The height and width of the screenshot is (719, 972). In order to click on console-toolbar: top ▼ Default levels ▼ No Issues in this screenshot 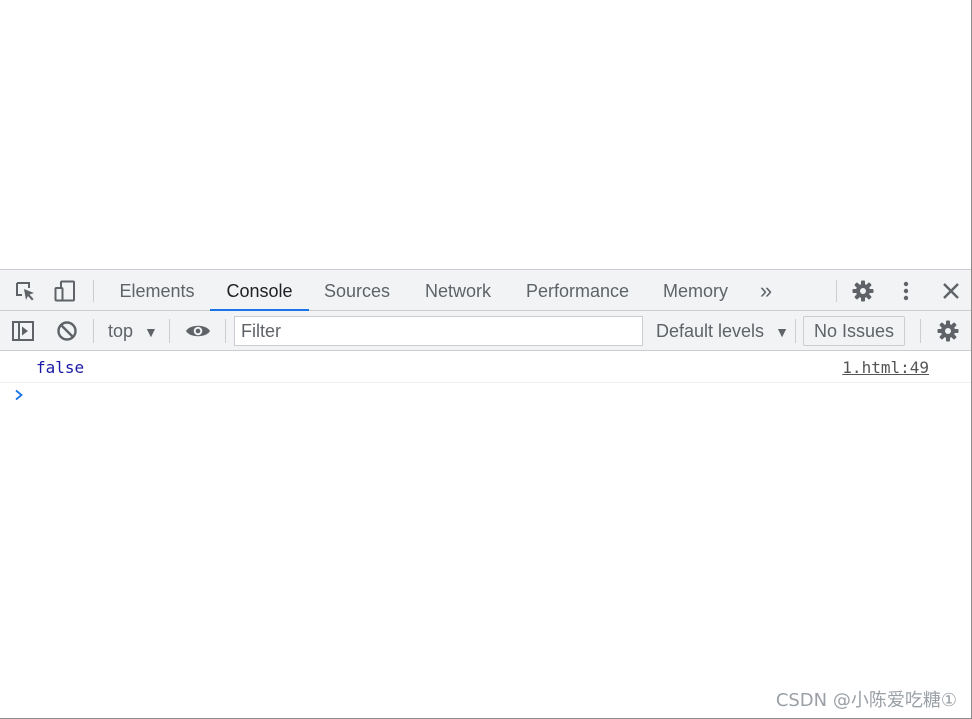, I will do `click(485, 331)`.